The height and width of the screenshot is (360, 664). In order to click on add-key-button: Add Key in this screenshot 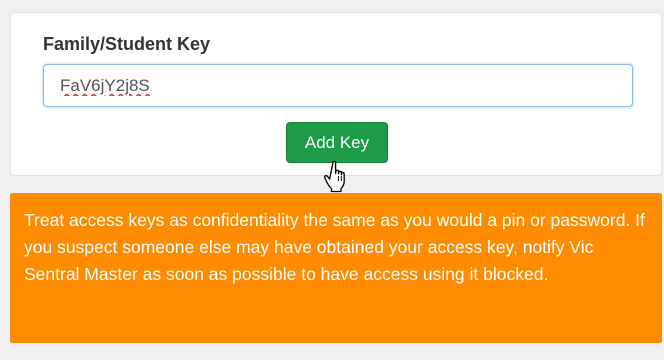, I will do `click(337, 142)`.